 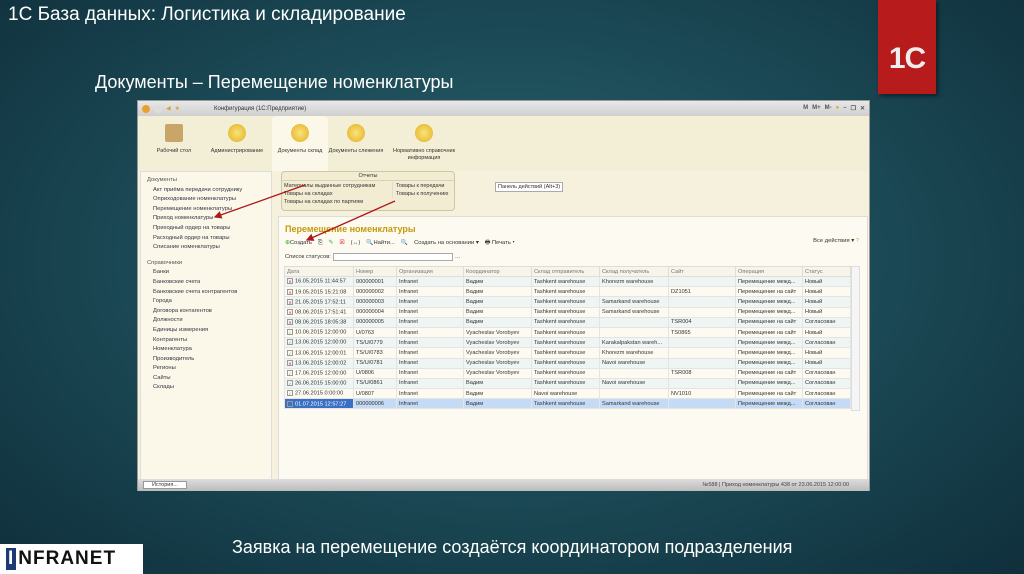 I want to click on info-icon: ●, so click(x=838, y=108).